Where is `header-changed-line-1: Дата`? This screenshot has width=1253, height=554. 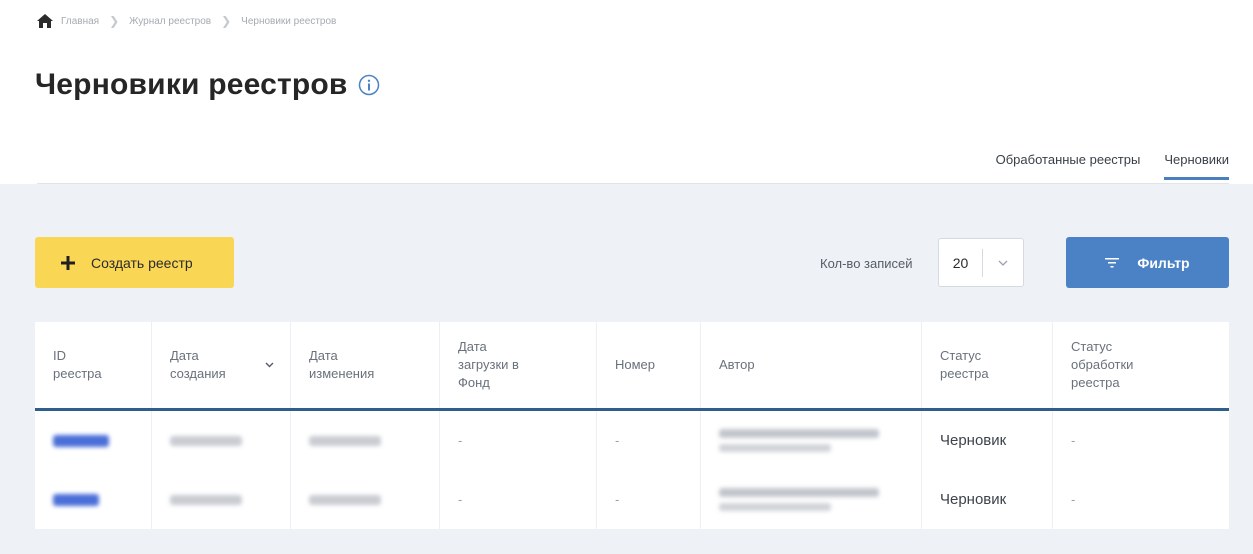 header-changed-line-1: Дата is located at coordinates (323, 355).